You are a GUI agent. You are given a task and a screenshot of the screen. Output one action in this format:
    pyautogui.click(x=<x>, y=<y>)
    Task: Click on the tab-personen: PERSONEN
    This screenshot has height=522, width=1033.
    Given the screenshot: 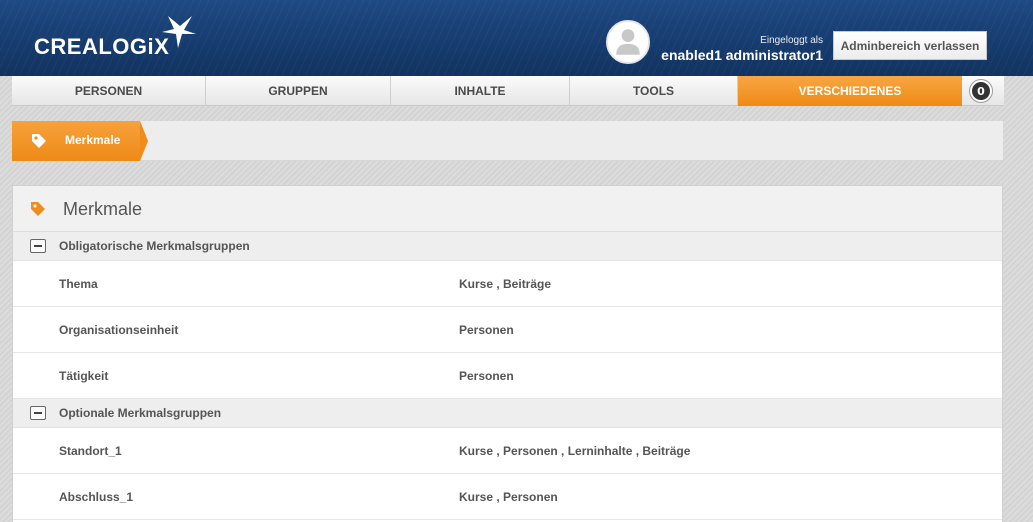 What is the action you would take?
    pyautogui.click(x=109, y=91)
    